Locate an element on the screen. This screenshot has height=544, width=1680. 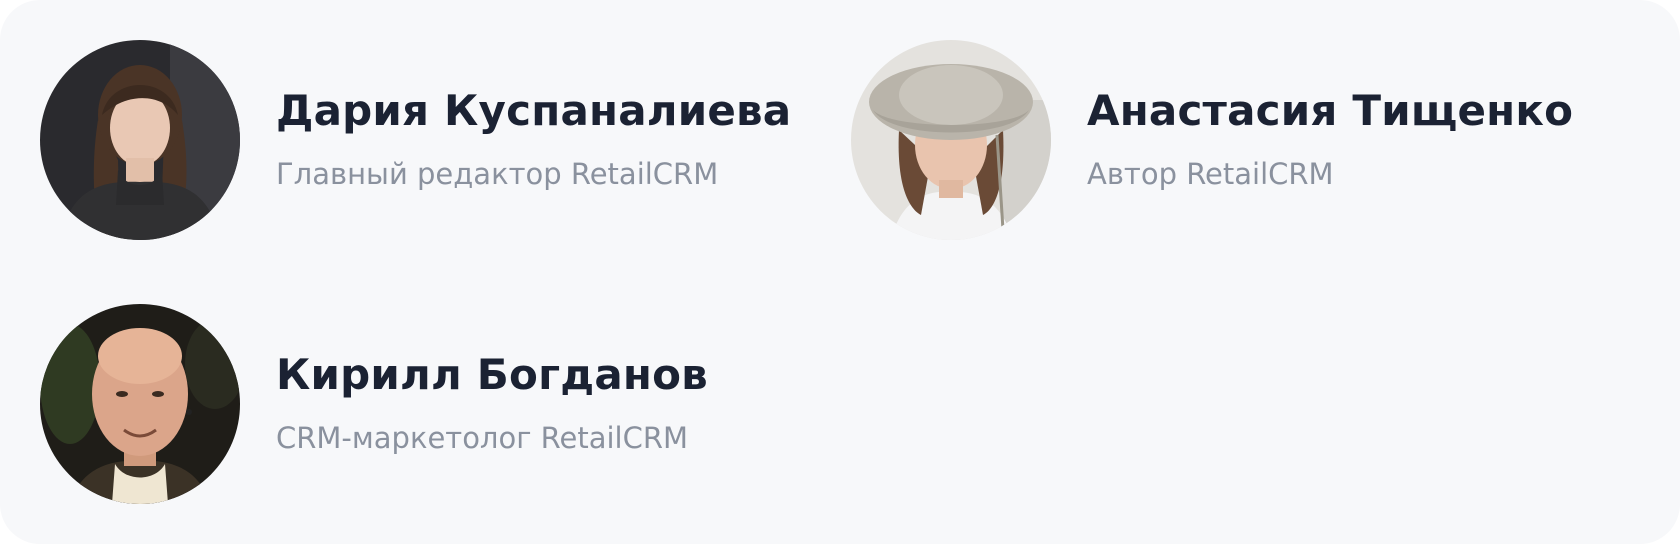
author-role: Автор RetailCRM is located at coordinates (1210, 174).